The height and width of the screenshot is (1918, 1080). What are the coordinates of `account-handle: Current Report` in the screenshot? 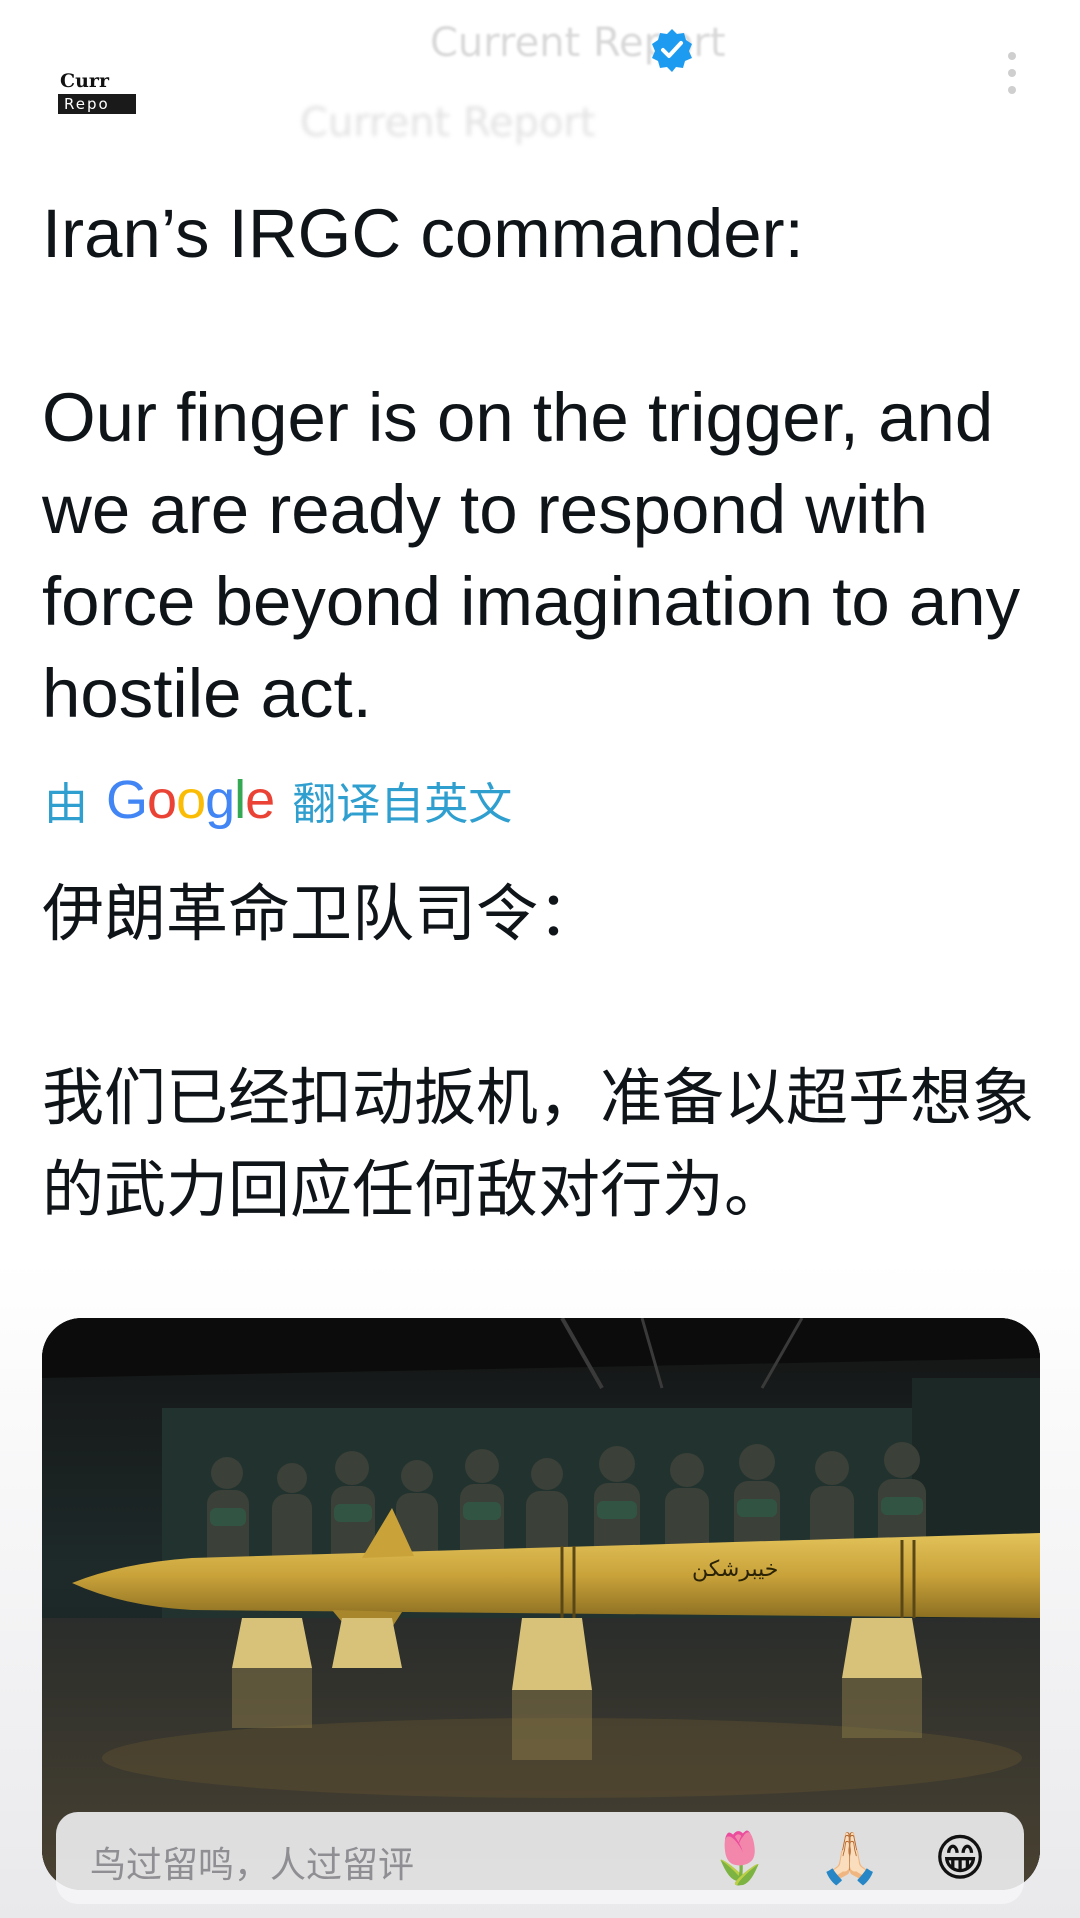 It's located at (448, 123).